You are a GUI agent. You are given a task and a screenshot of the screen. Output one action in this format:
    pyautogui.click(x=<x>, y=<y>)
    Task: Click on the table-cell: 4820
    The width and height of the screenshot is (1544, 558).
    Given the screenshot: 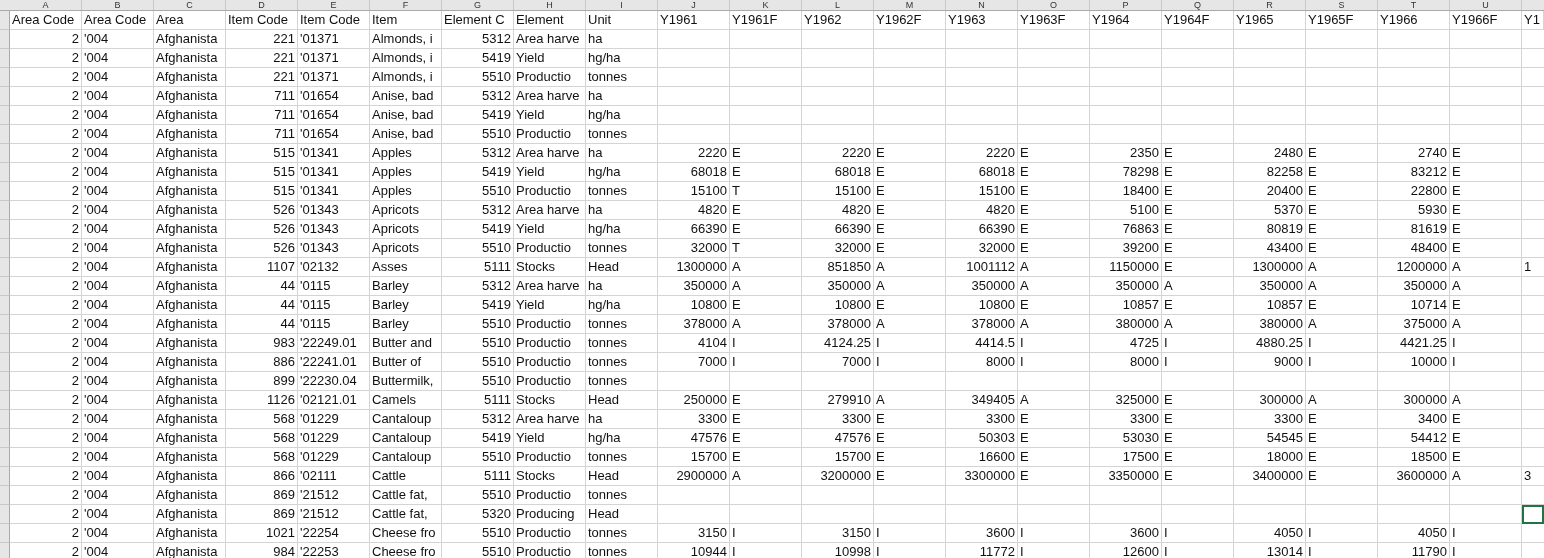 What is the action you would take?
    pyautogui.click(x=694, y=210)
    